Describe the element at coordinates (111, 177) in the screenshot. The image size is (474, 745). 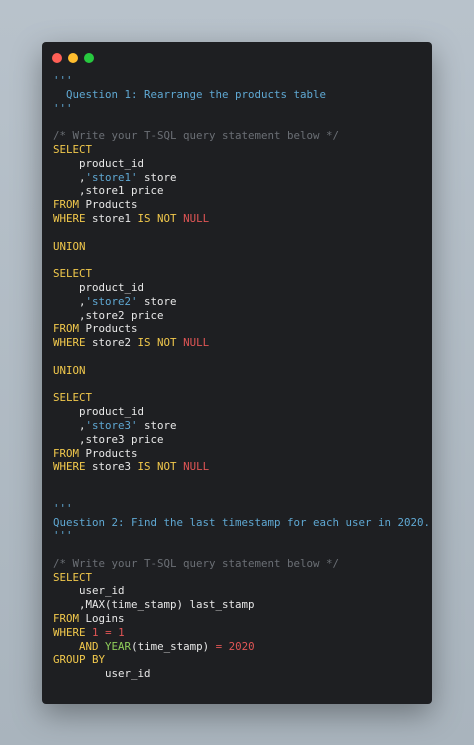
I see `code-token-string: 'store1'` at that location.